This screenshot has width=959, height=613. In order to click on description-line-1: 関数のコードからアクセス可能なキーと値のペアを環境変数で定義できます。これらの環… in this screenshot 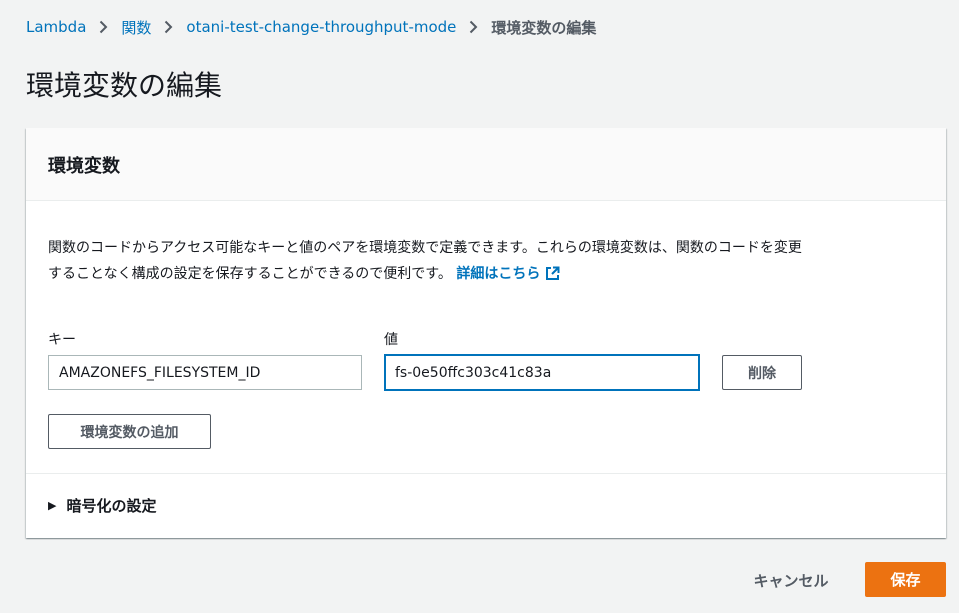, I will do `click(425, 248)`.